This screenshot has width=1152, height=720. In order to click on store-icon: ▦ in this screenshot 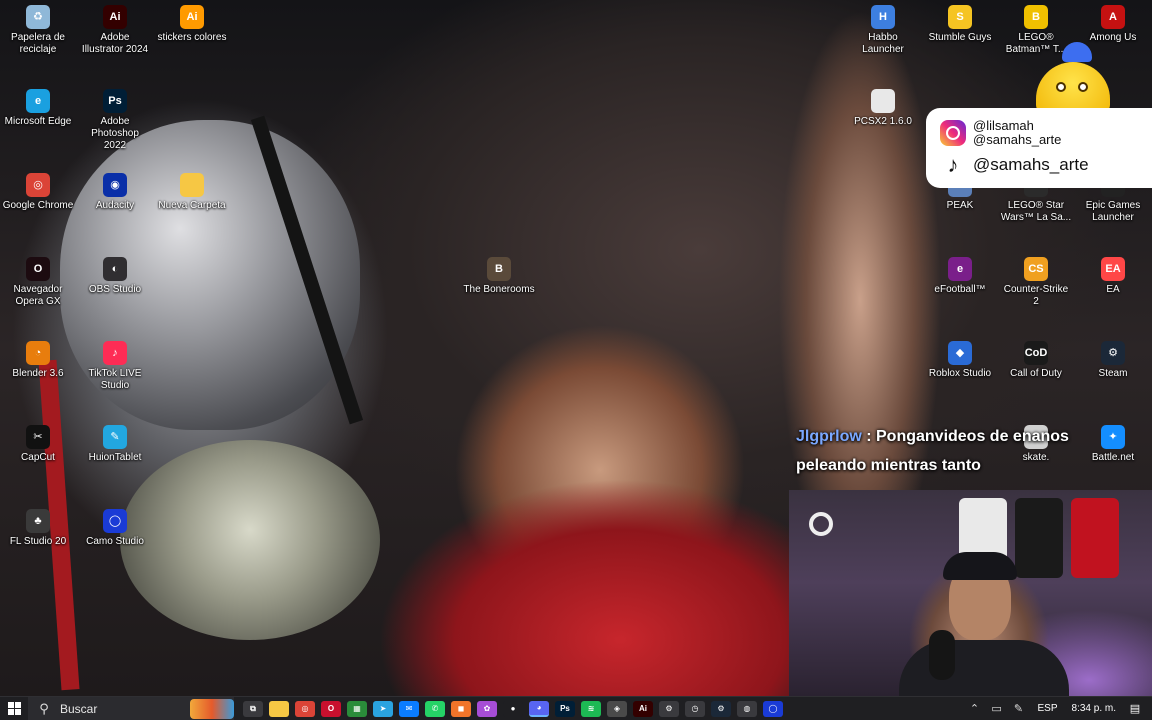, I will do `click(357, 708)`.